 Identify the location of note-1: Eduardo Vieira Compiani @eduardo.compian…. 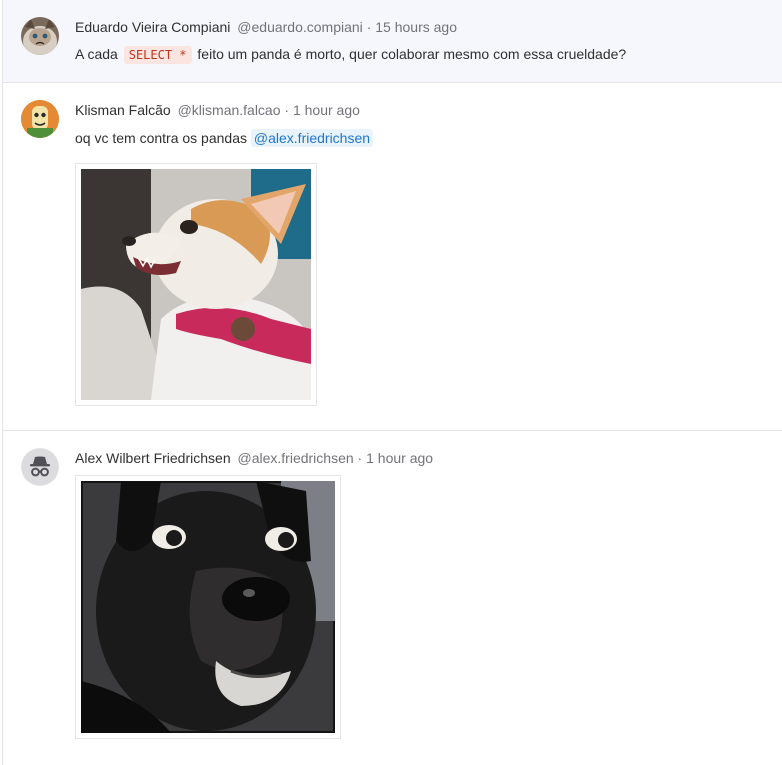
(392, 41).